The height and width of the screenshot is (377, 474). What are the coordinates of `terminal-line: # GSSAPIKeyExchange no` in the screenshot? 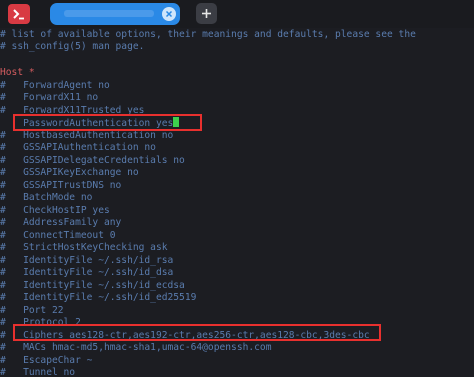 It's located at (69, 172).